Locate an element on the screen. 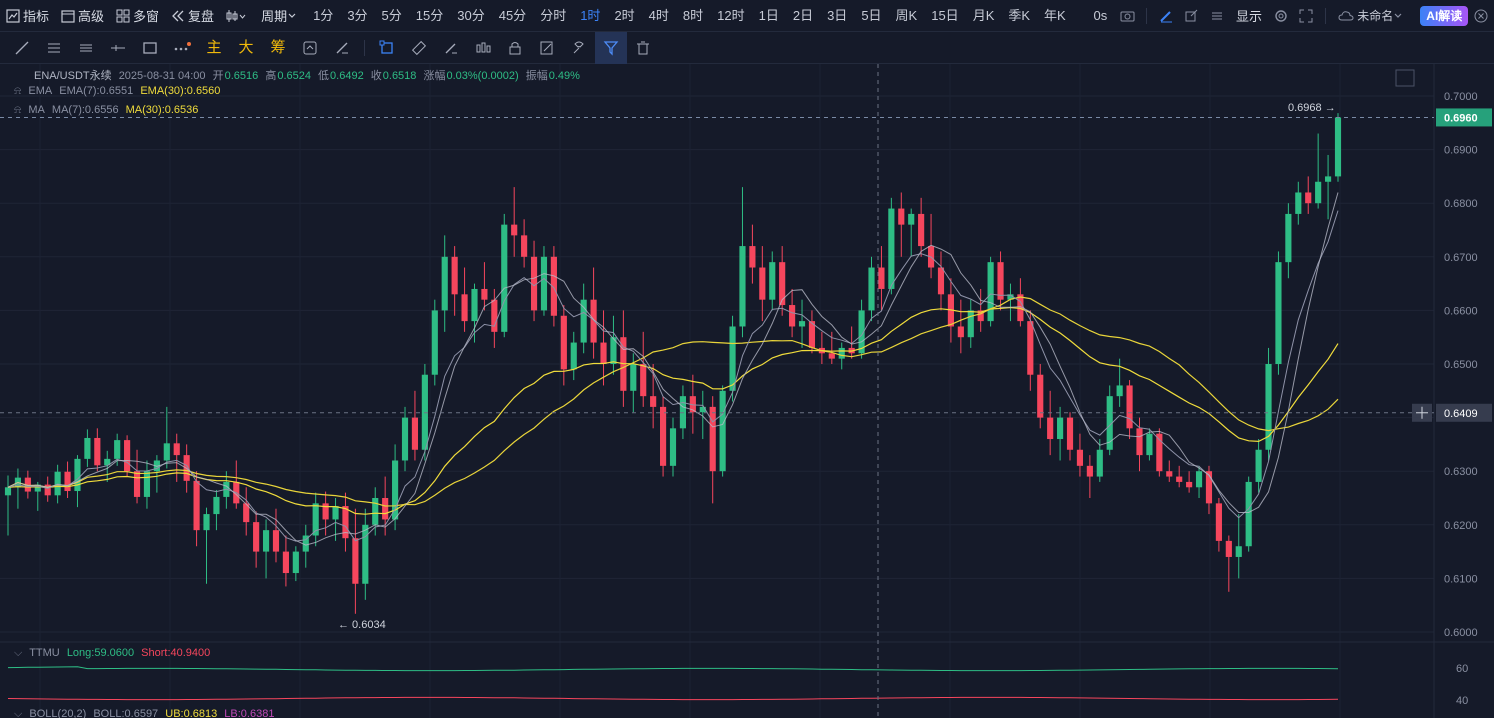 Image resolution: width=1494 pixels, height=718 pixels. period-tab: 15分 is located at coordinates (429, 16).